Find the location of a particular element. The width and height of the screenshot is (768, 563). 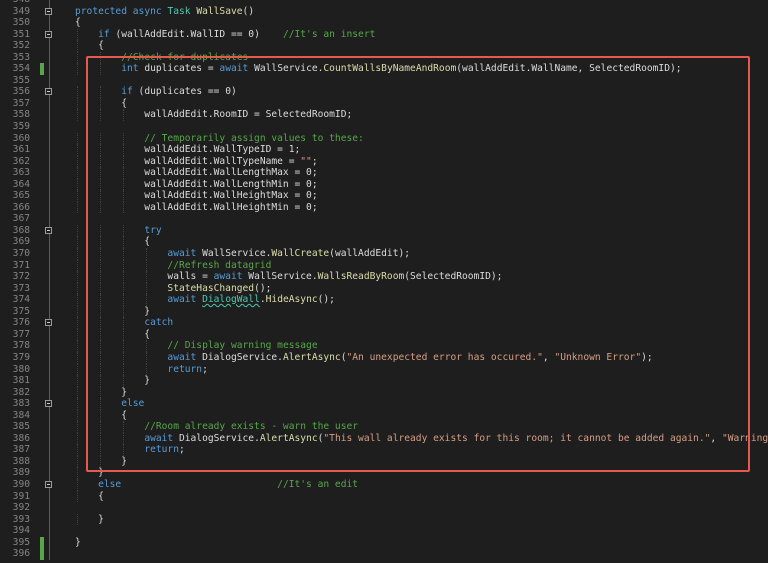

line-number: 376 is located at coordinates (21, 323).